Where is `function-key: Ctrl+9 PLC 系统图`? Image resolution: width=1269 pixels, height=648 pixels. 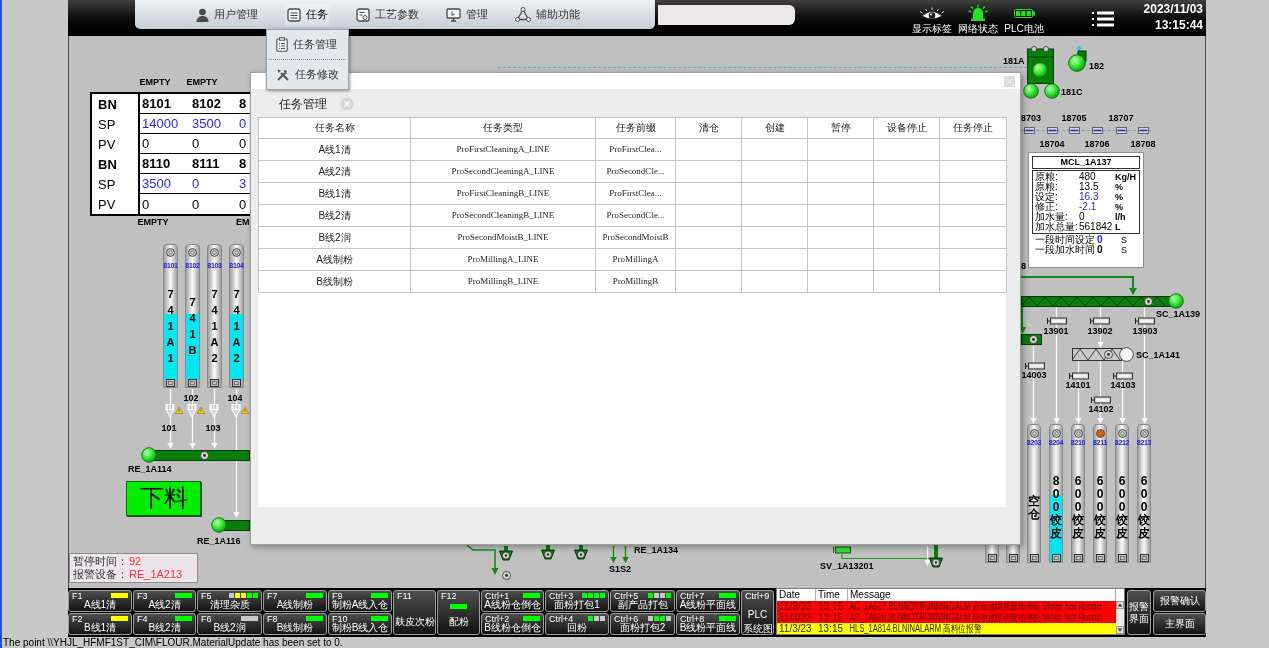
function-key: Ctrl+9 PLC 系统图 is located at coordinates (757, 612).